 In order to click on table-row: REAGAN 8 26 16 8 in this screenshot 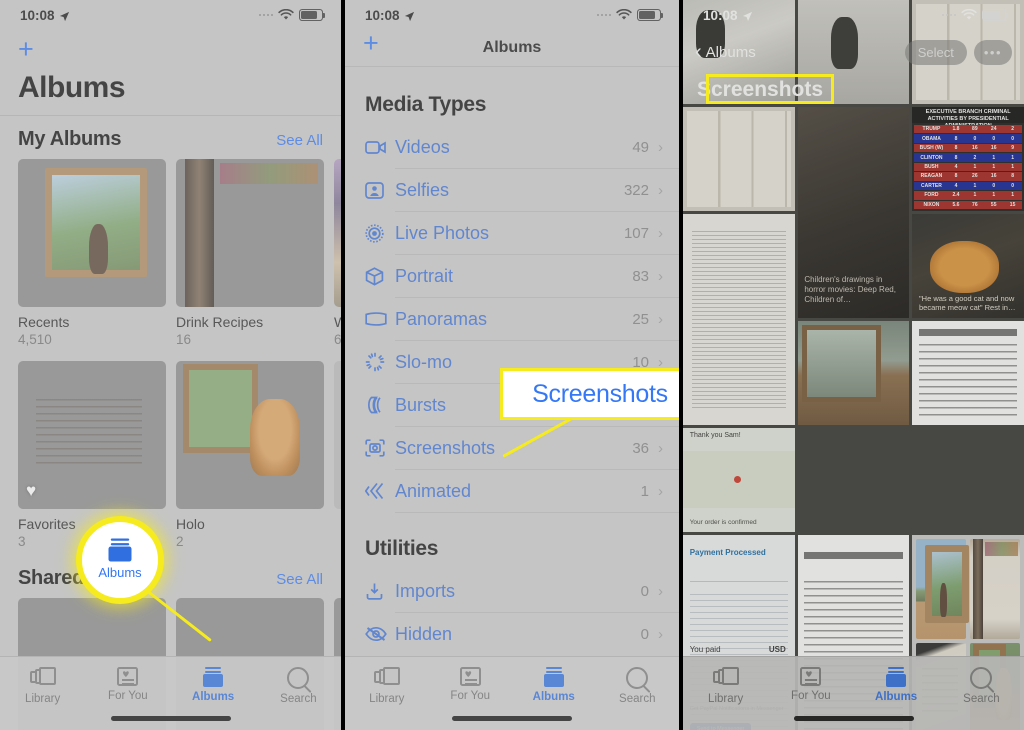, I will do `click(968, 176)`.